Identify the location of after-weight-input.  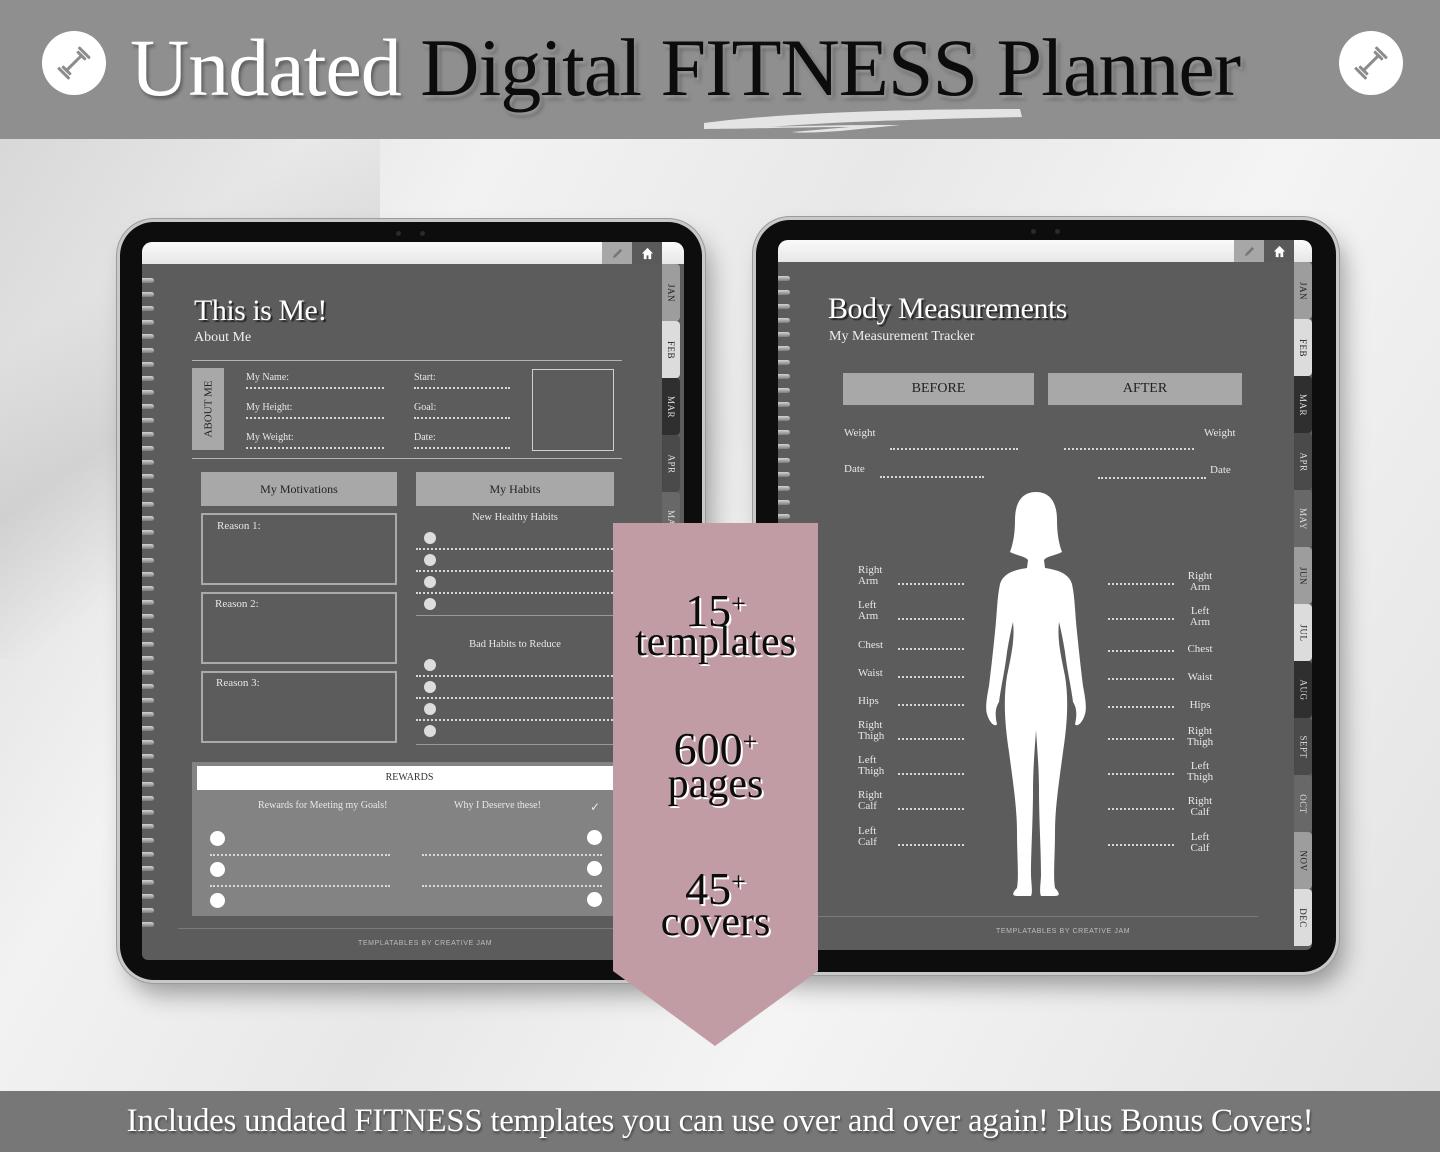
(1129, 449).